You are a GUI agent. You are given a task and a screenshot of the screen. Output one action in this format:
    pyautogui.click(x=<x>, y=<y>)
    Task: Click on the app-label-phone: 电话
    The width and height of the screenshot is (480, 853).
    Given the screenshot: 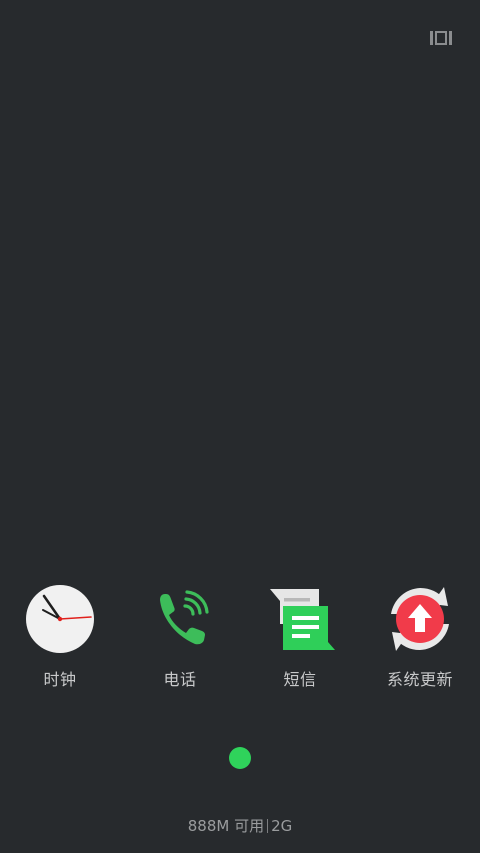 What is the action you would take?
    pyautogui.click(x=180, y=679)
    